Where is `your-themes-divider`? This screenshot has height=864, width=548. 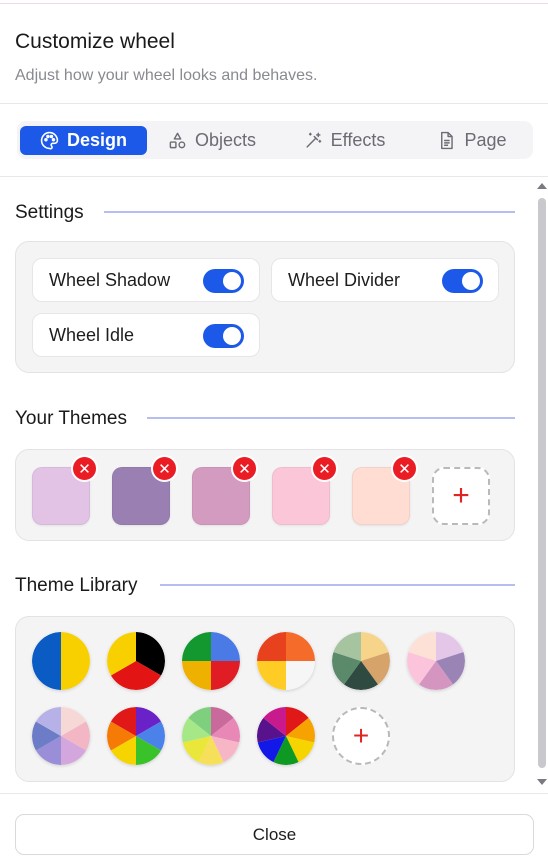 your-themes-divider is located at coordinates (331, 418).